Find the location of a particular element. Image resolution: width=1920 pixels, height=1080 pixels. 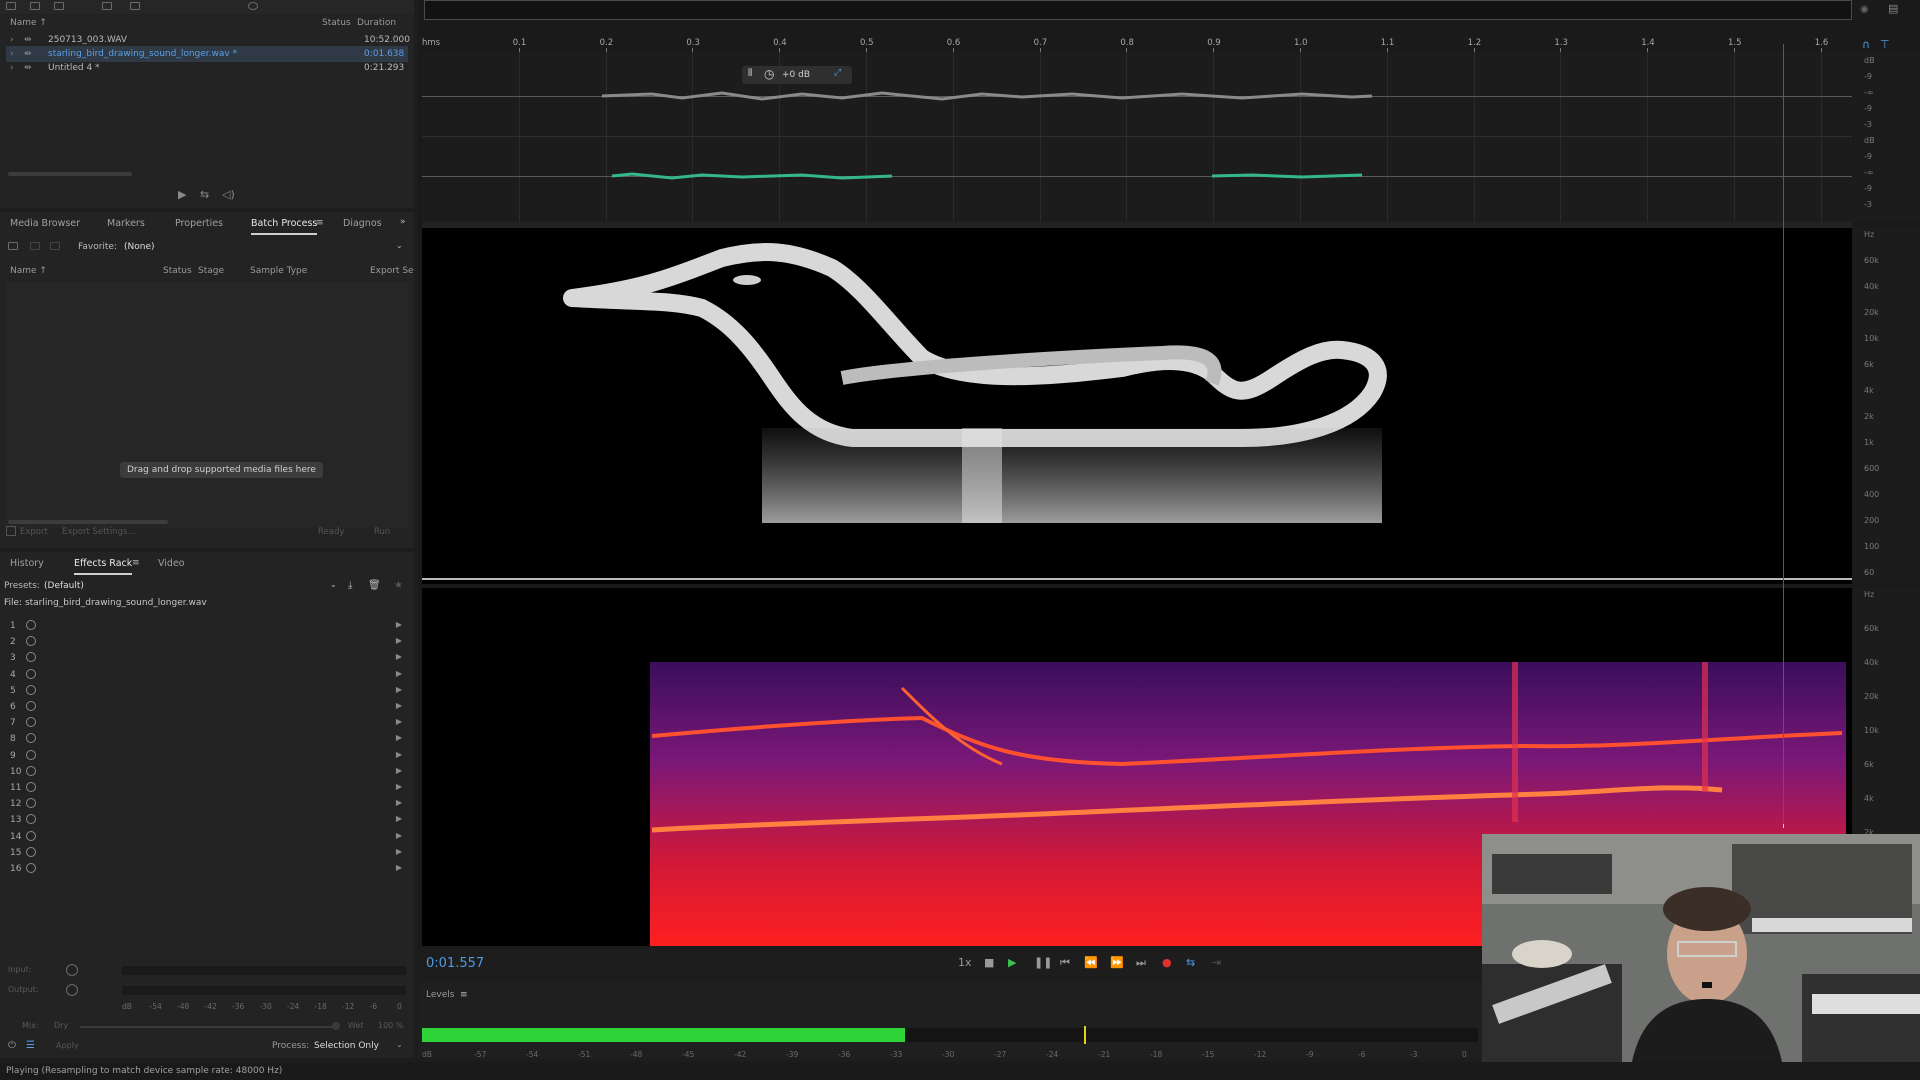

tab-effects-rack: Effects Rack is located at coordinates (103, 566).